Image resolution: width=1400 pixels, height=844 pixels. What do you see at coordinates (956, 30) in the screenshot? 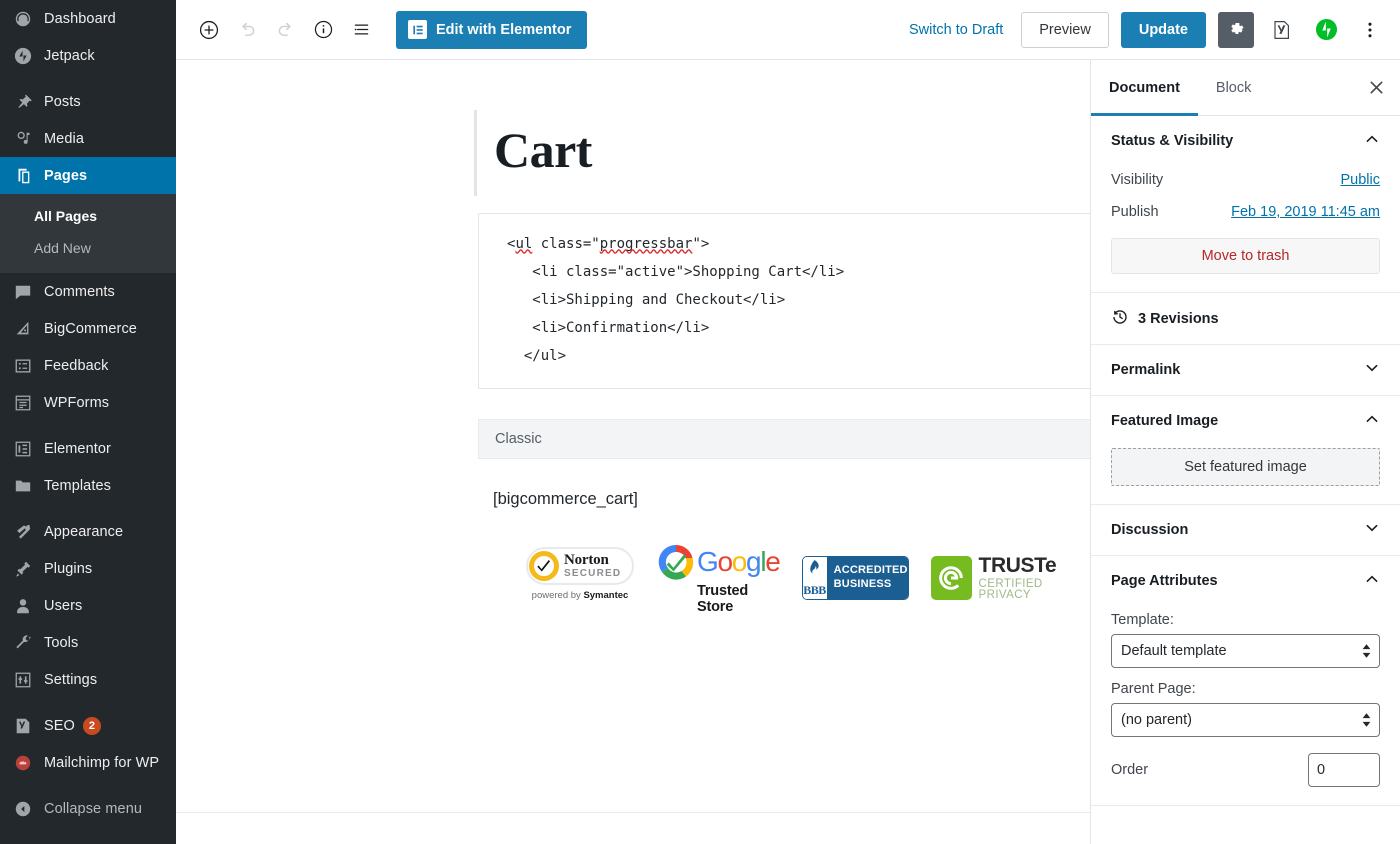
I see `switch-to-draft-button: Switch to Draft` at bounding box center [956, 30].